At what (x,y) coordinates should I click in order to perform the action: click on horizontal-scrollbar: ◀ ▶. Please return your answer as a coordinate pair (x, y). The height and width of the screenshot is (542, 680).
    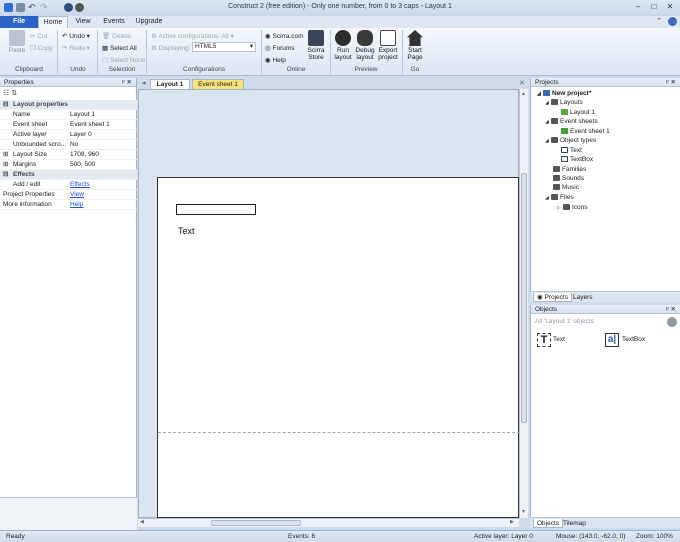
    Looking at the image, I should click on (328, 522).